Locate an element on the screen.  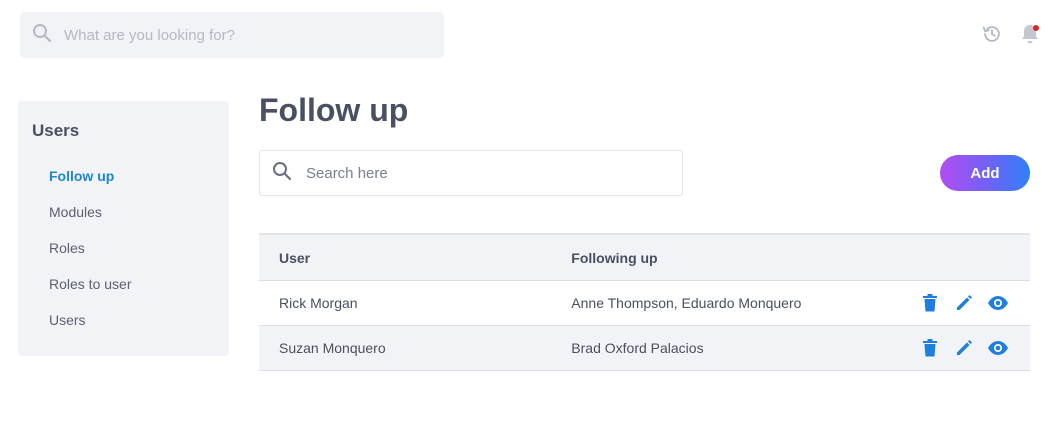
table-row: Suzan Monquero Brad Oxford Palacios is located at coordinates (644, 348).